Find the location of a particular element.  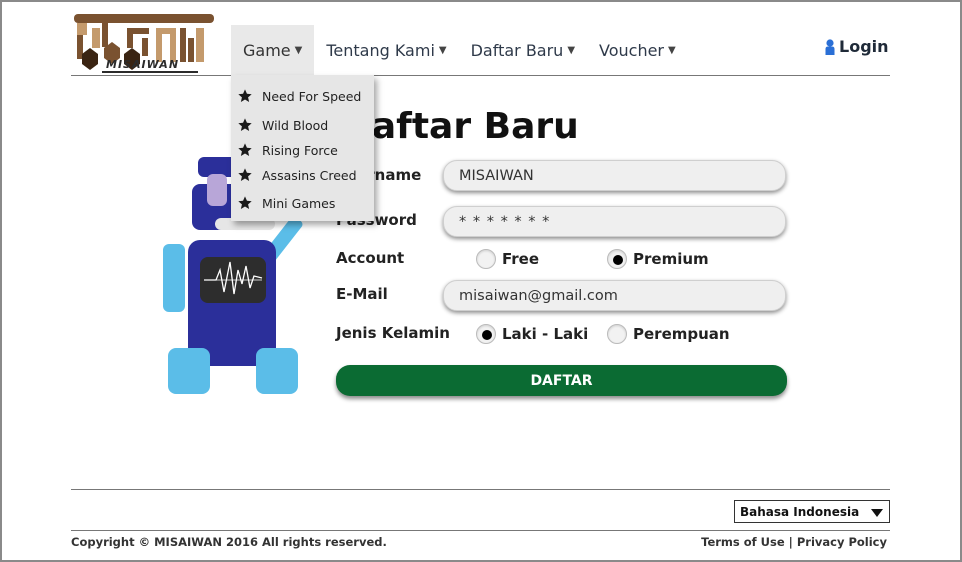

user-icon is located at coordinates (830, 46).